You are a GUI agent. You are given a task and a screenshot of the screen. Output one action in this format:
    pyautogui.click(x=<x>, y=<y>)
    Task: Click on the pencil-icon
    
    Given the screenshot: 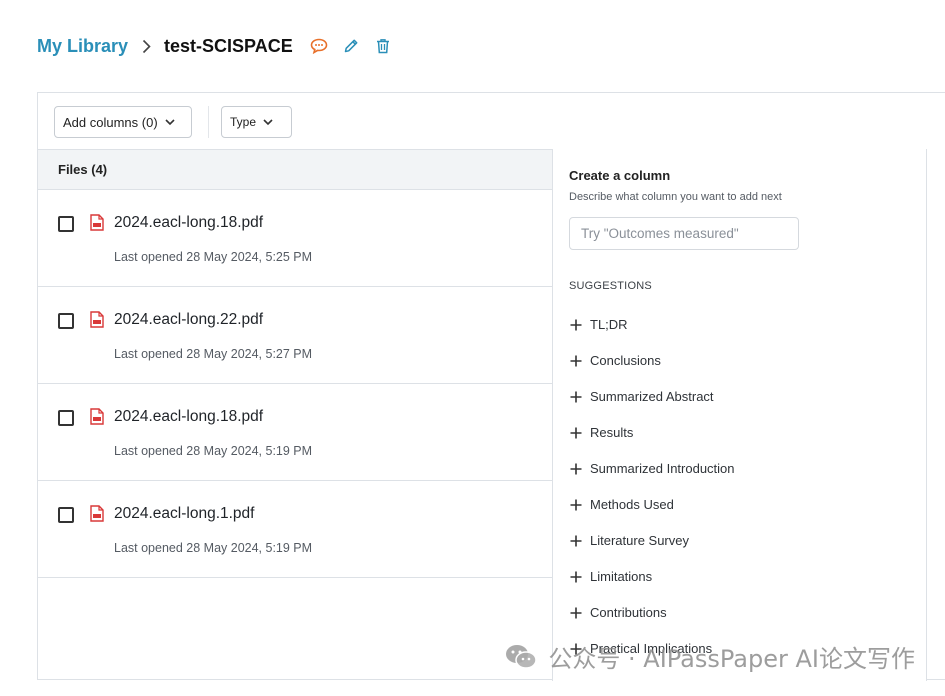 What is the action you would take?
    pyautogui.click(x=351, y=46)
    